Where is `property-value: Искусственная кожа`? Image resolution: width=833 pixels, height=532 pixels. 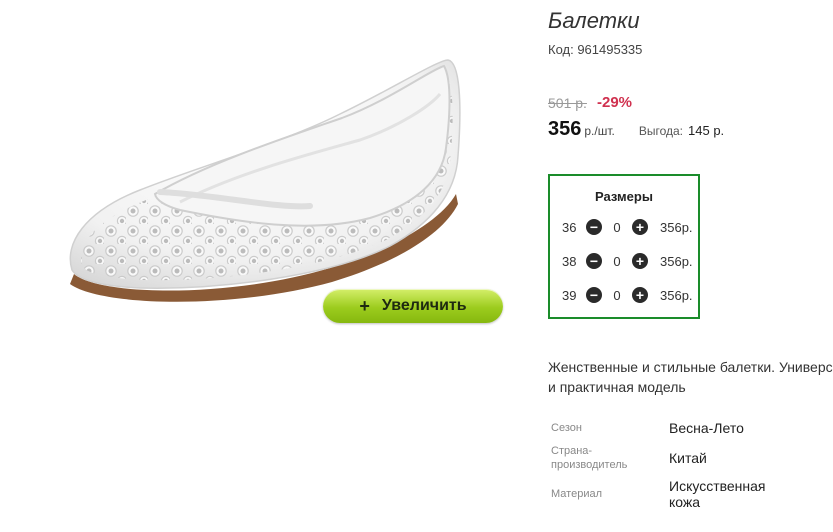
property-value: Искусственная кожа is located at coordinates (717, 494).